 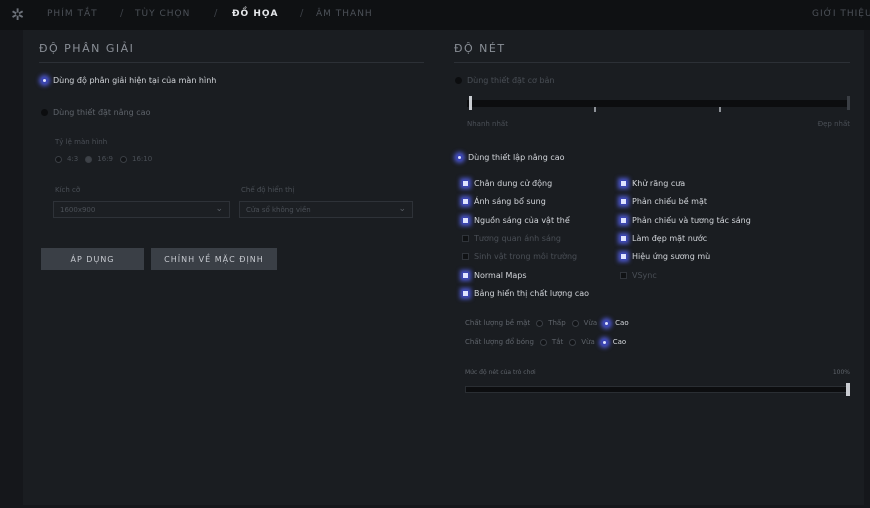 I want to click on size-dropdown: 1600x900 ⌄, so click(x=141, y=209).